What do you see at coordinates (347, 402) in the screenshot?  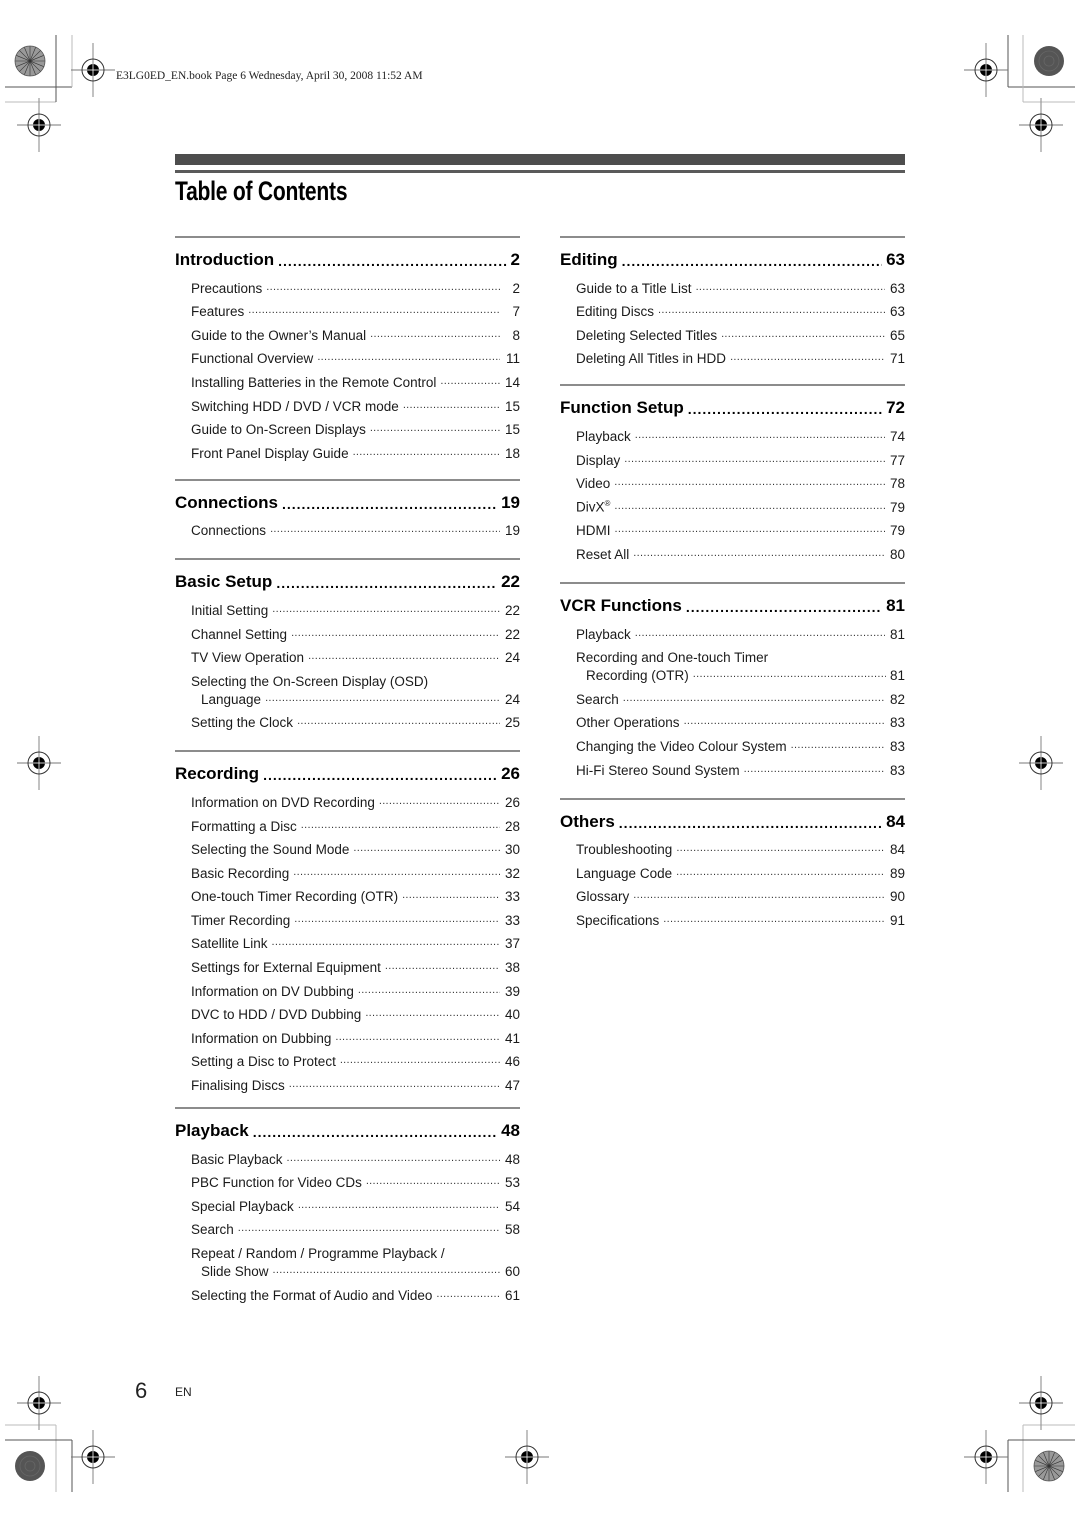 I see `toc-entry: Switching HDD / DVD / VCR mode 15` at bounding box center [347, 402].